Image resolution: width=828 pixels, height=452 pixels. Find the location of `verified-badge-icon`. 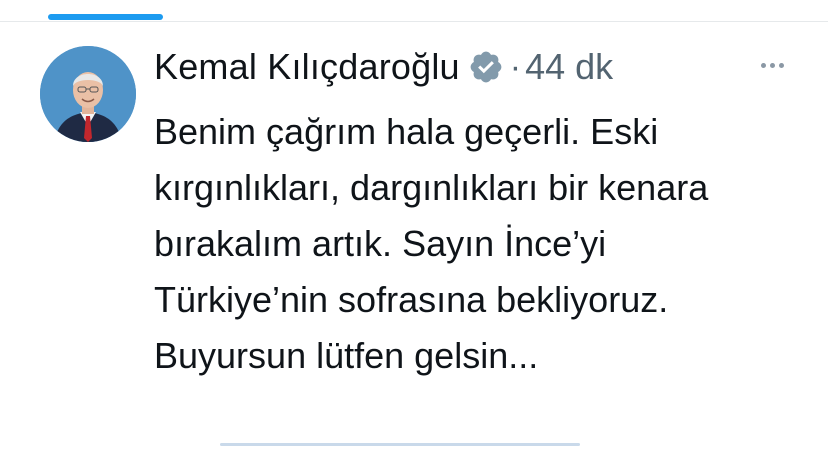

verified-badge-icon is located at coordinates (486, 67).